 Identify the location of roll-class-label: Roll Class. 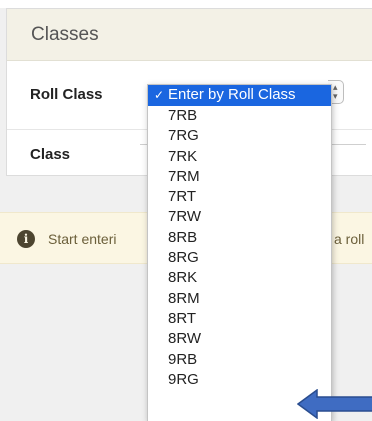
(66, 94).